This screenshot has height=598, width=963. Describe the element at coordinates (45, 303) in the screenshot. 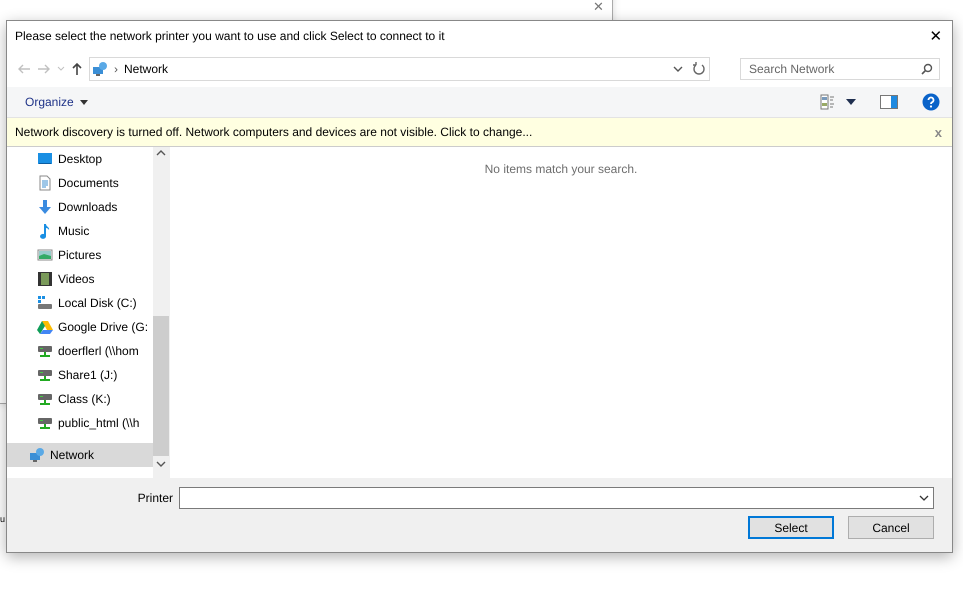

I see `drive-icon` at that location.